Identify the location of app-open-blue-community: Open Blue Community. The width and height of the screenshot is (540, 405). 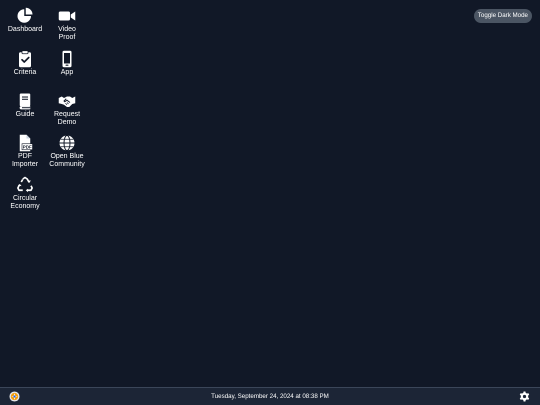
(67, 151).